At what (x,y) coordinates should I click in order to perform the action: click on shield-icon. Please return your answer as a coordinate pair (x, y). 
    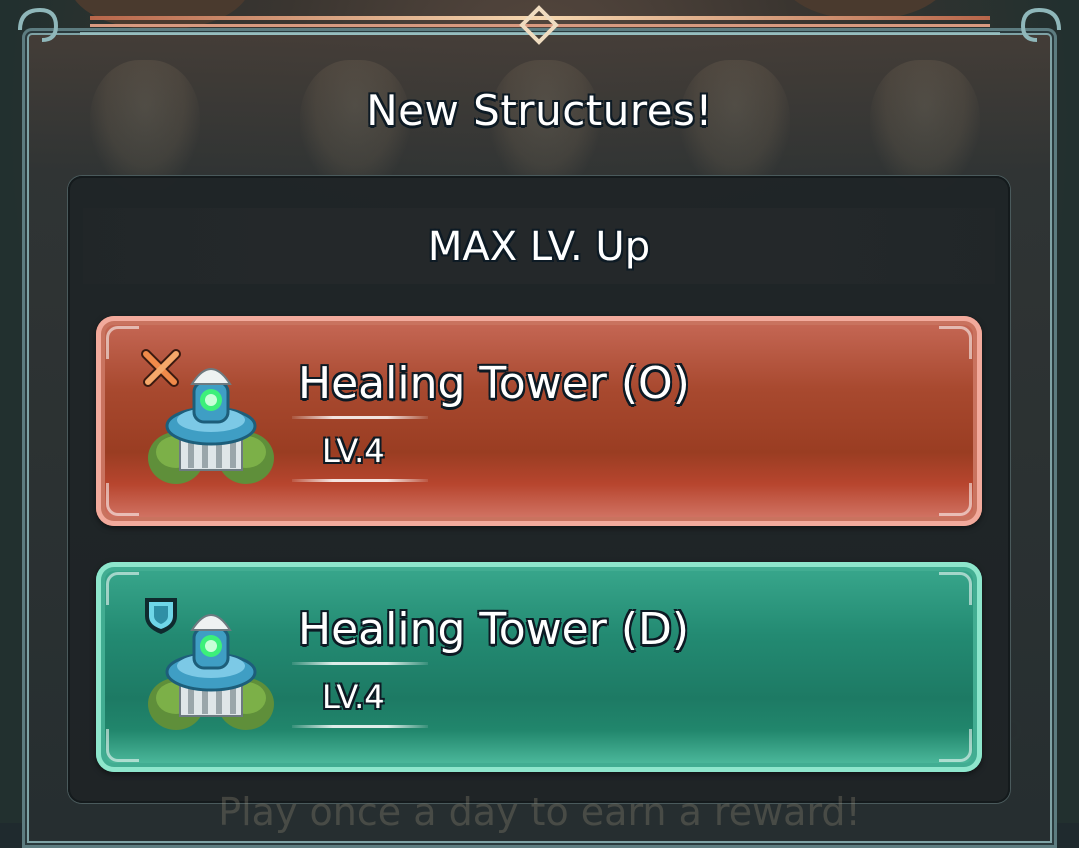
    Looking at the image, I should click on (161, 616).